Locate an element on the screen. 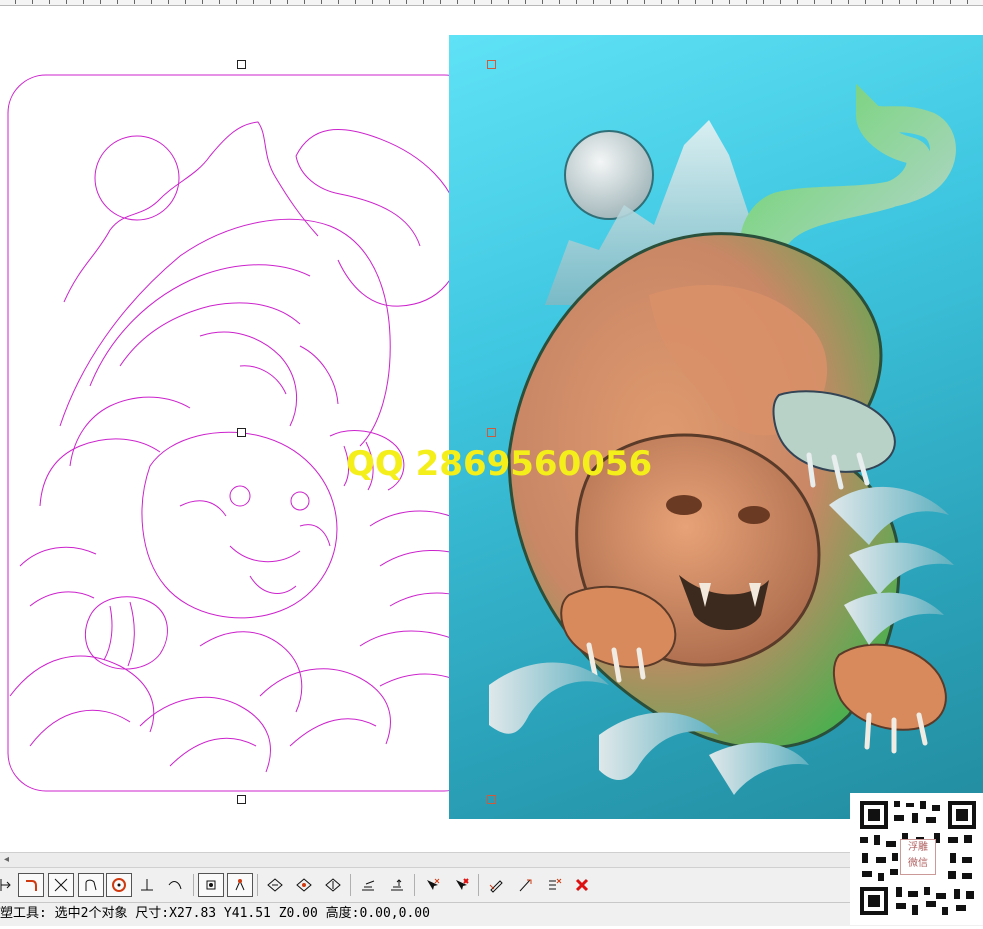  qr-badge-line2: 微信 is located at coordinates (918, 863).